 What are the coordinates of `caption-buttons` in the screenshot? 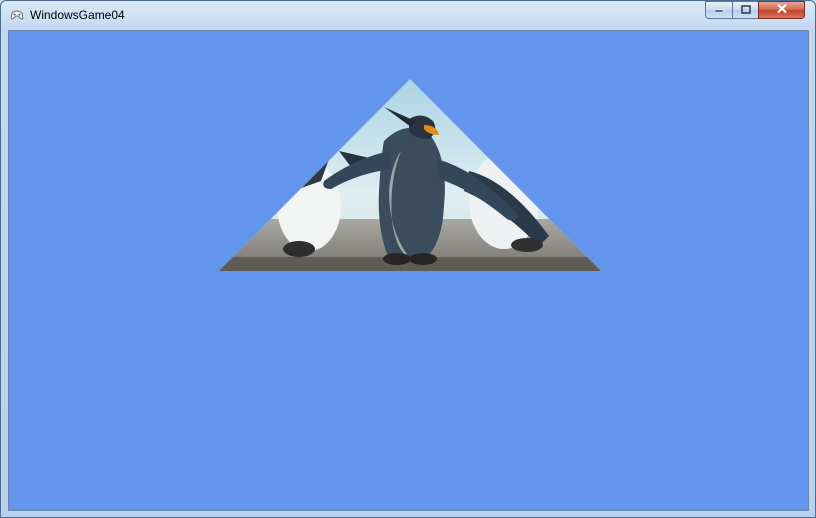 It's located at (757, 11).